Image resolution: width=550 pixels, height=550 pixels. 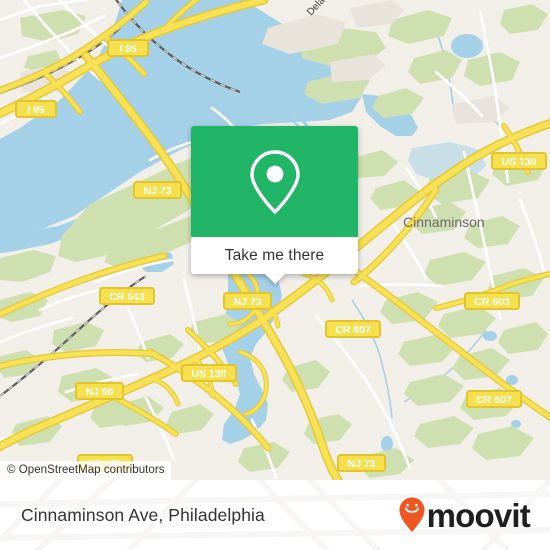 I want to click on road-shield-label: CR 543, so click(x=127, y=297).